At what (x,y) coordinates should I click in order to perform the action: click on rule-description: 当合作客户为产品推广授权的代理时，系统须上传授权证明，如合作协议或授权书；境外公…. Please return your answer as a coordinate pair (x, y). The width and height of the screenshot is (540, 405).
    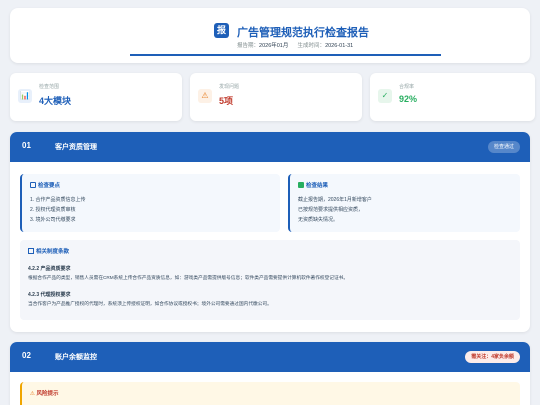
    Looking at the image, I should click on (150, 303).